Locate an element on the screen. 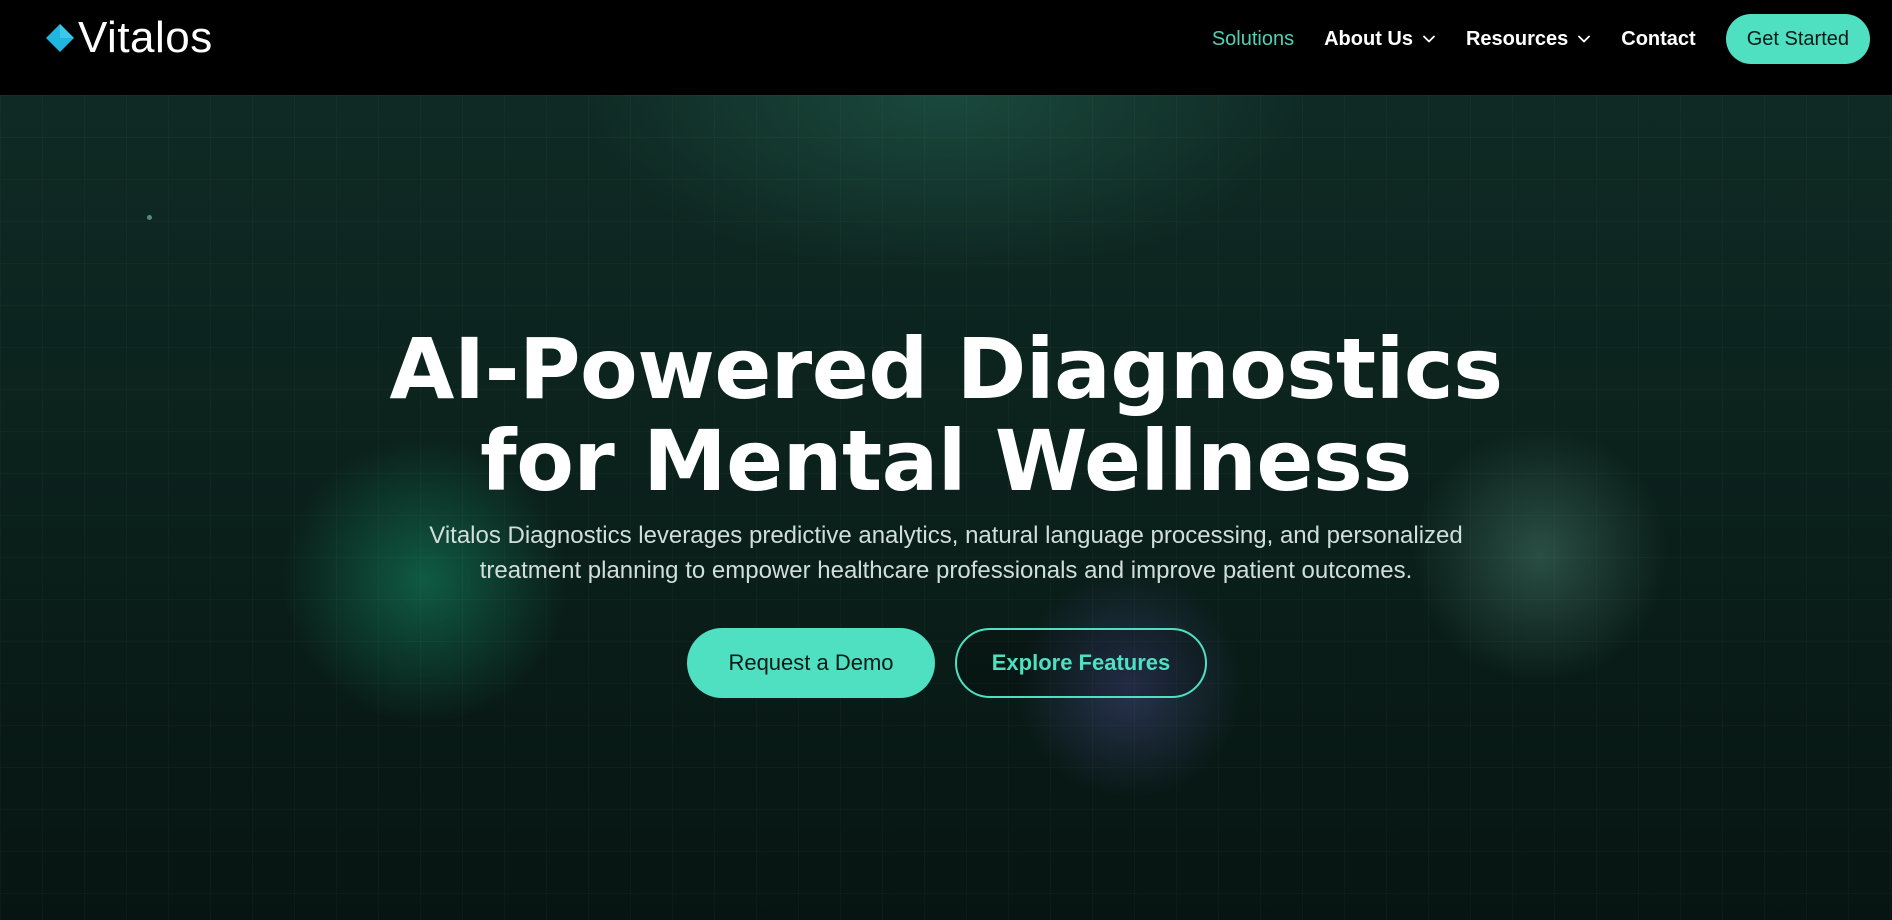 The width and height of the screenshot is (1892, 920). nav-item-contact: Contact is located at coordinates (1658, 39).